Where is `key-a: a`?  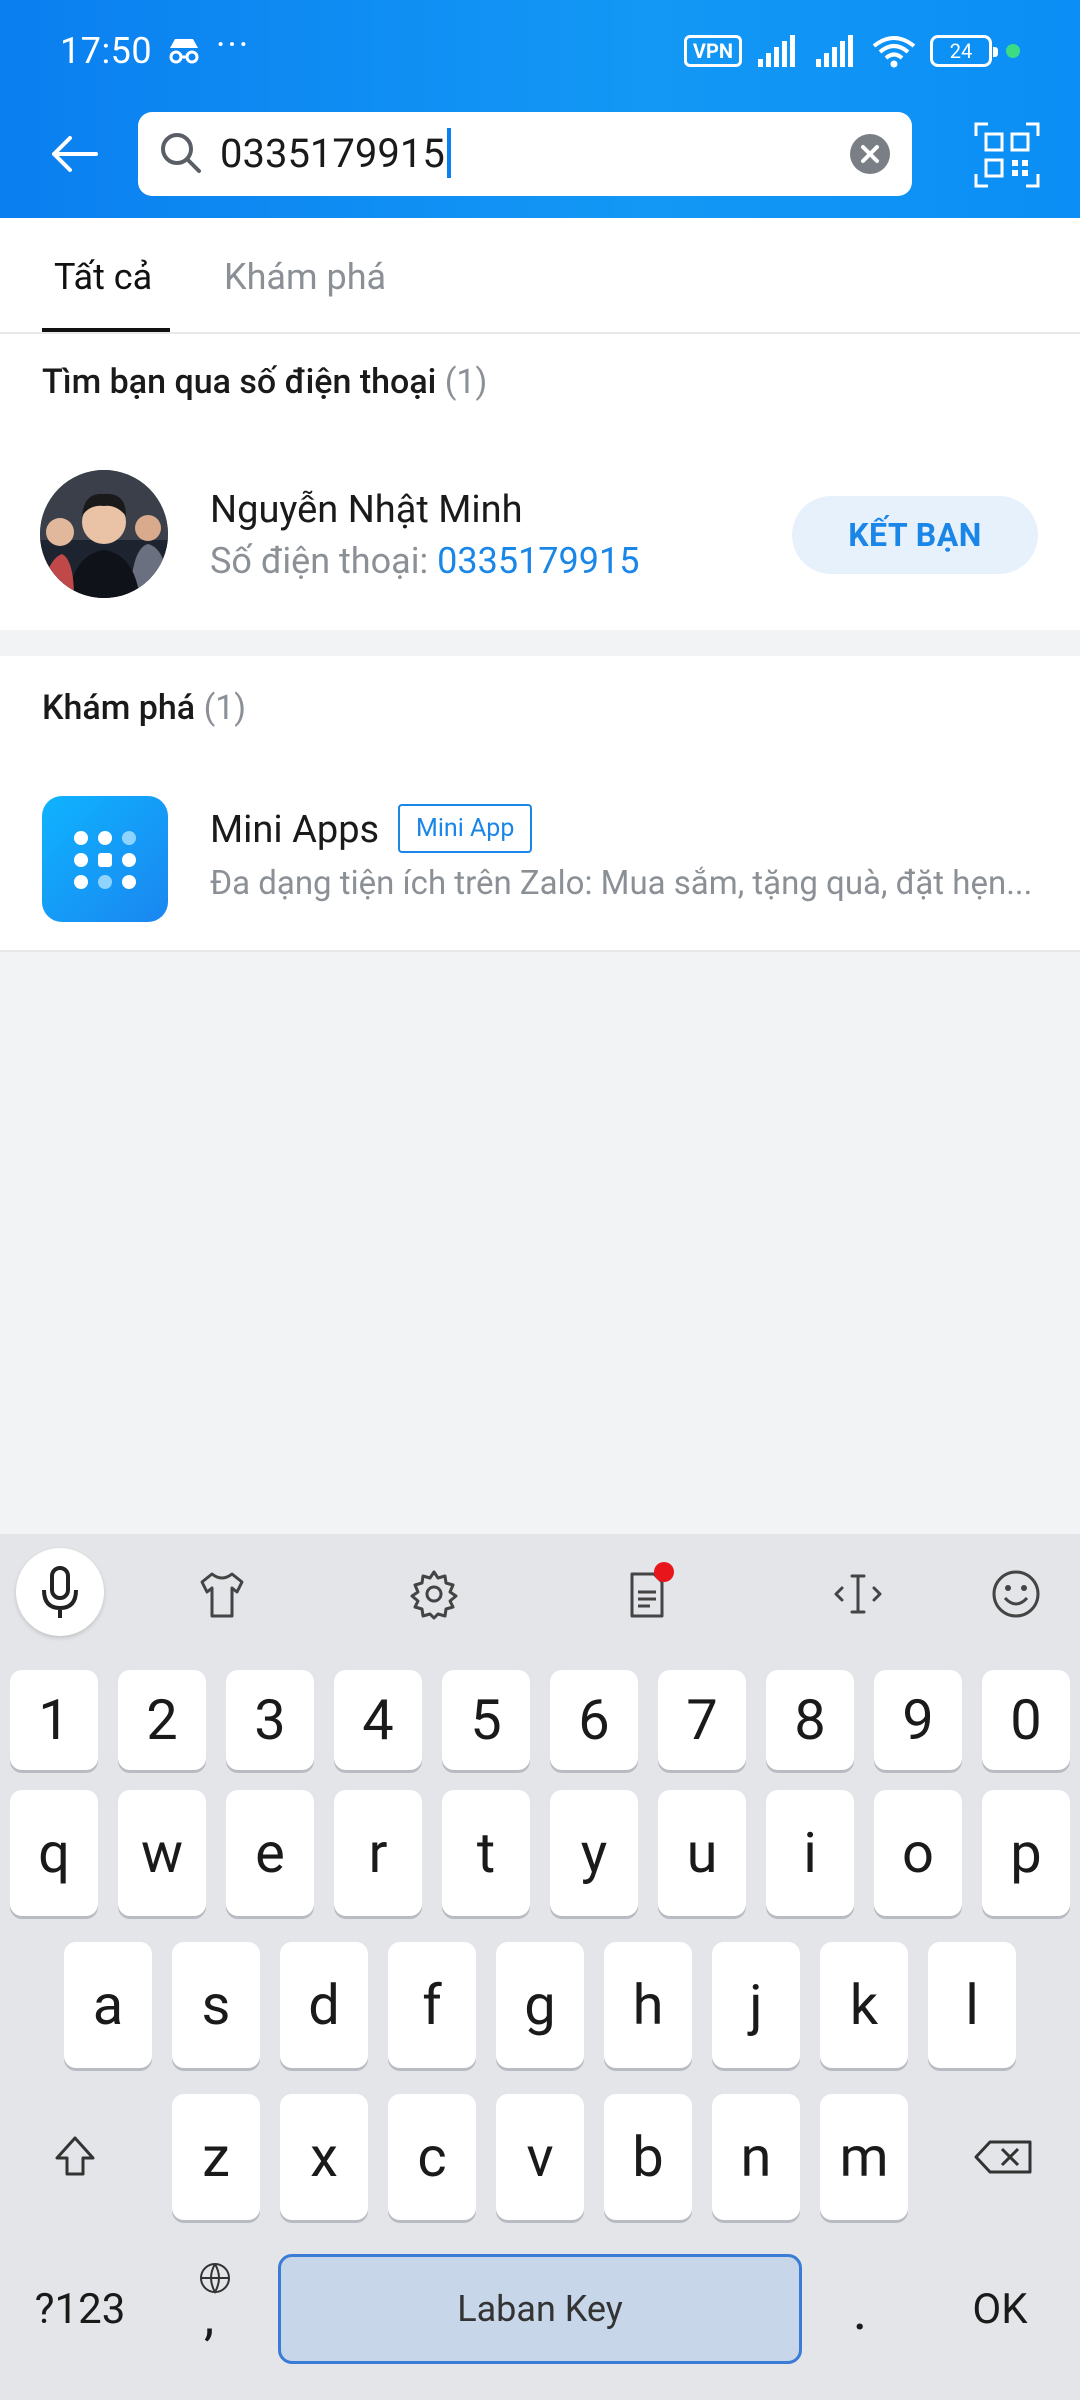
key-a: a is located at coordinates (108, 2005).